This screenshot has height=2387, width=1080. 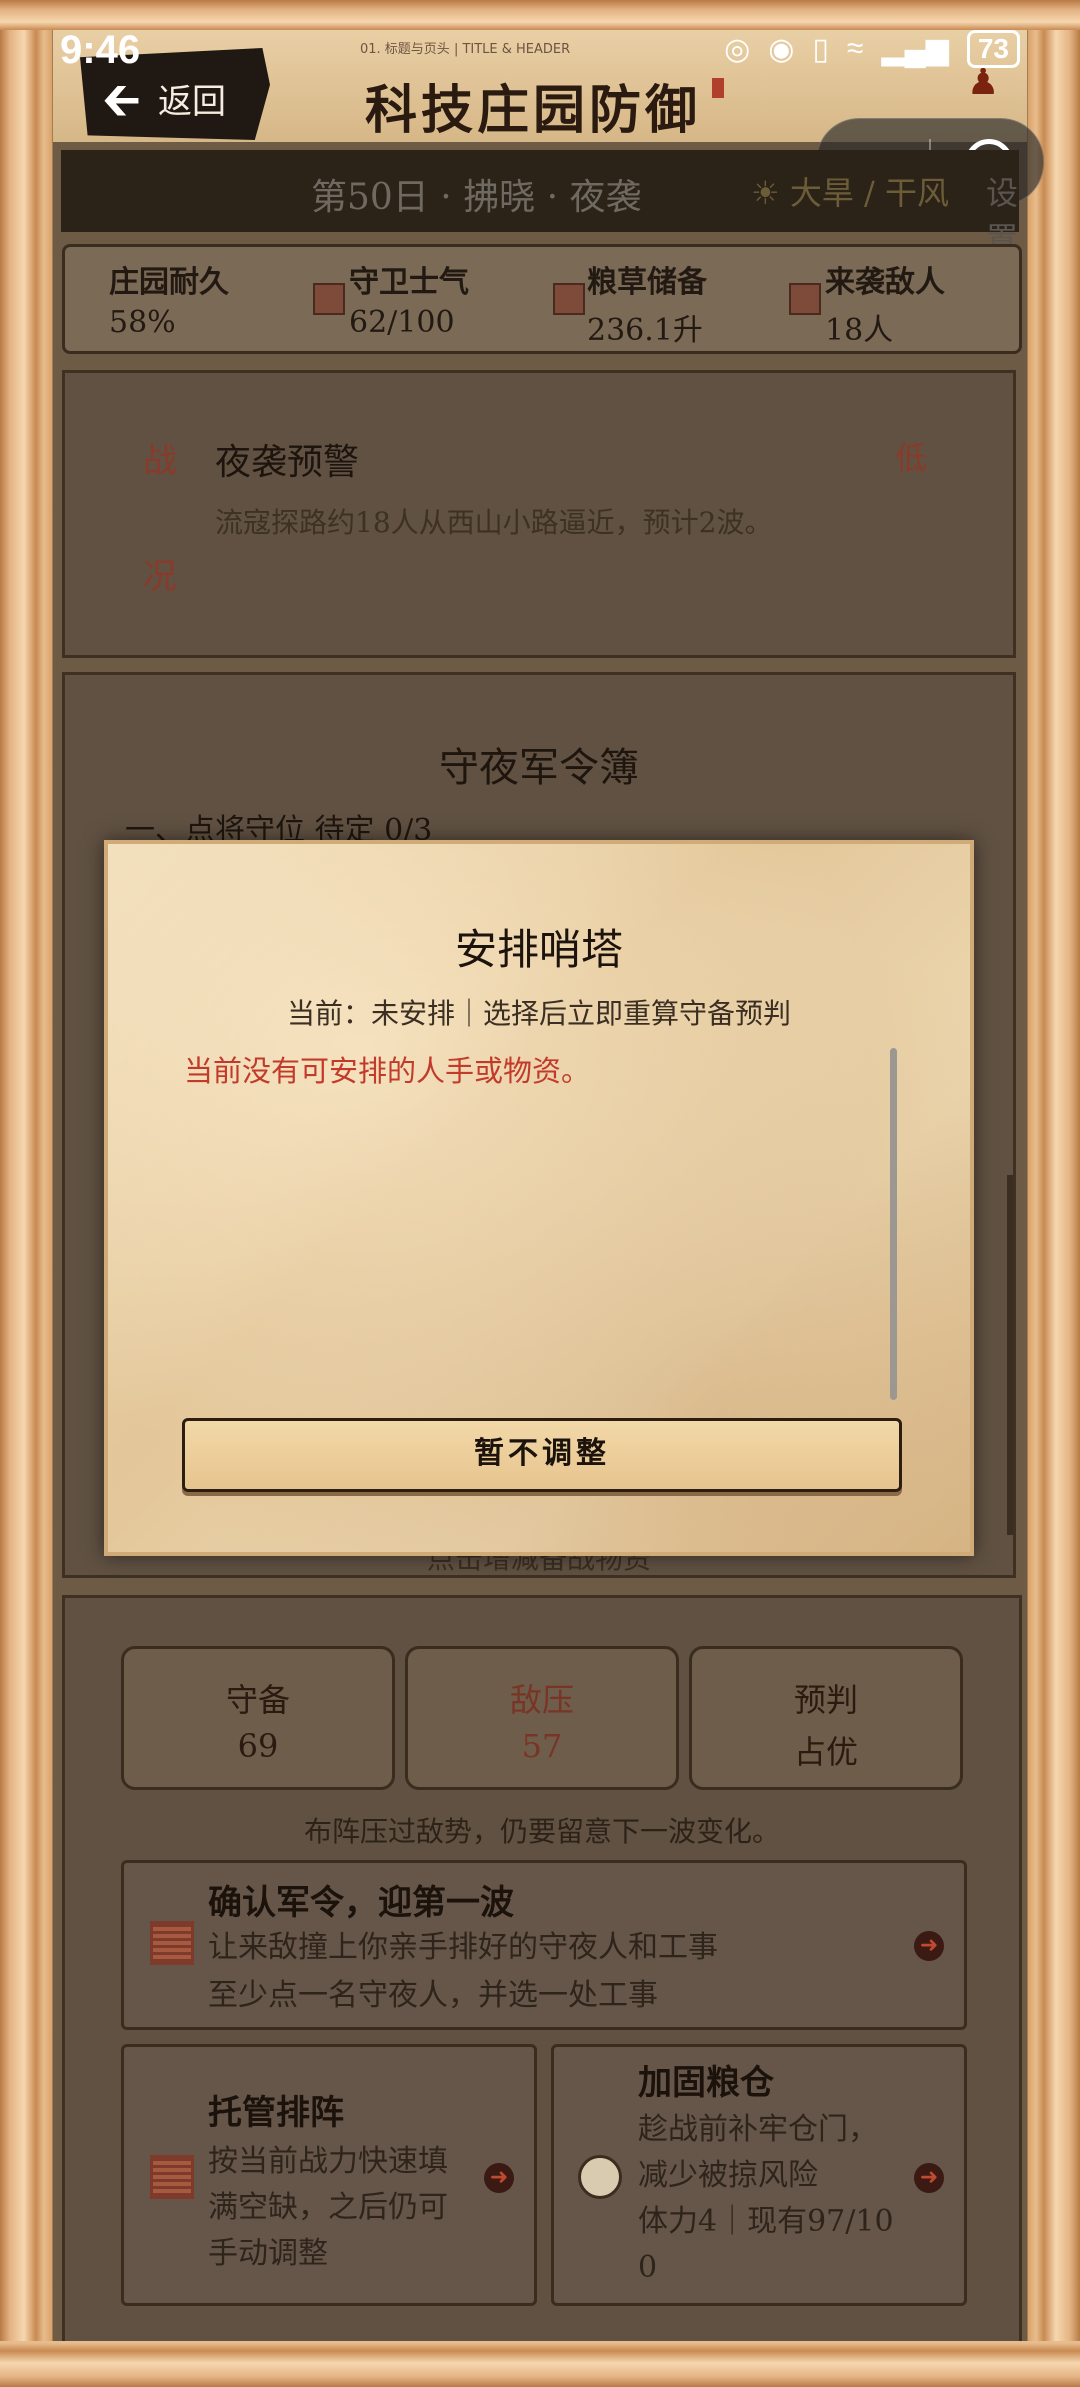 What do you see at coordinates (758, 2129) in the screenshot?
I see `granary-line: 趁战前补牢仓门，` at bounding box center [758, 2129].